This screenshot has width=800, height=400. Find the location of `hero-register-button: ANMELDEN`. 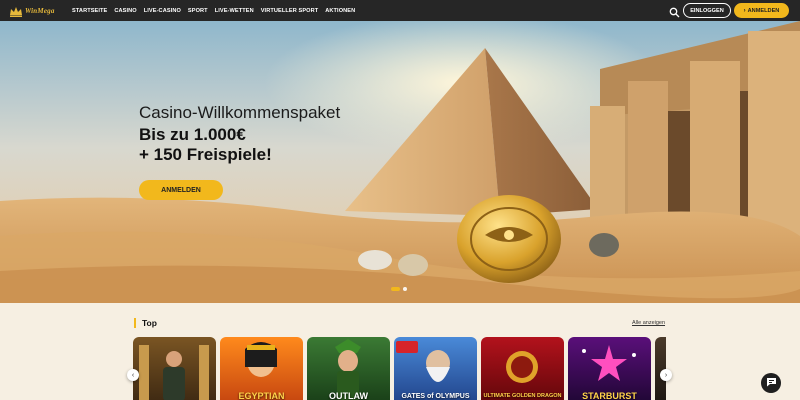

hero-register-button: ANMELDEN is located at coordinates (181, 190).